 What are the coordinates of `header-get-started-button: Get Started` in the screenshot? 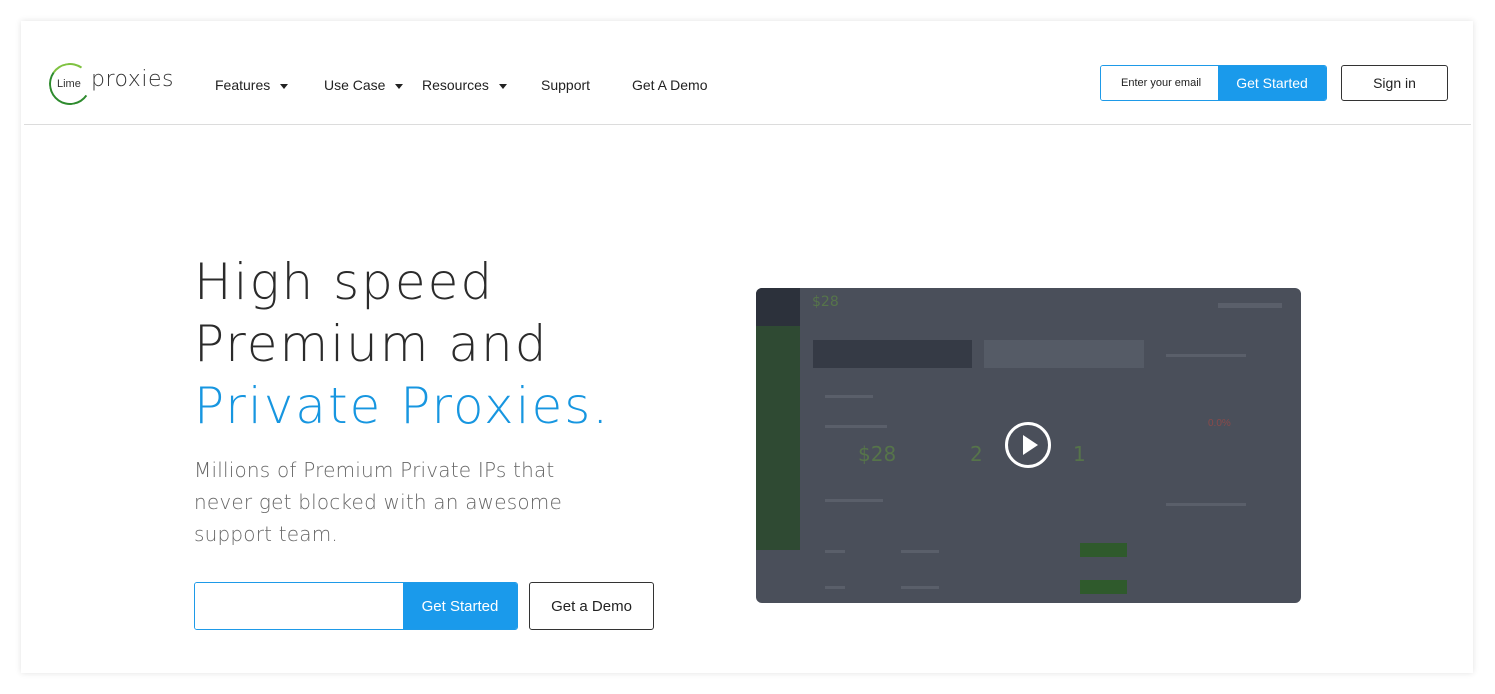 It's located at (1272, 83).